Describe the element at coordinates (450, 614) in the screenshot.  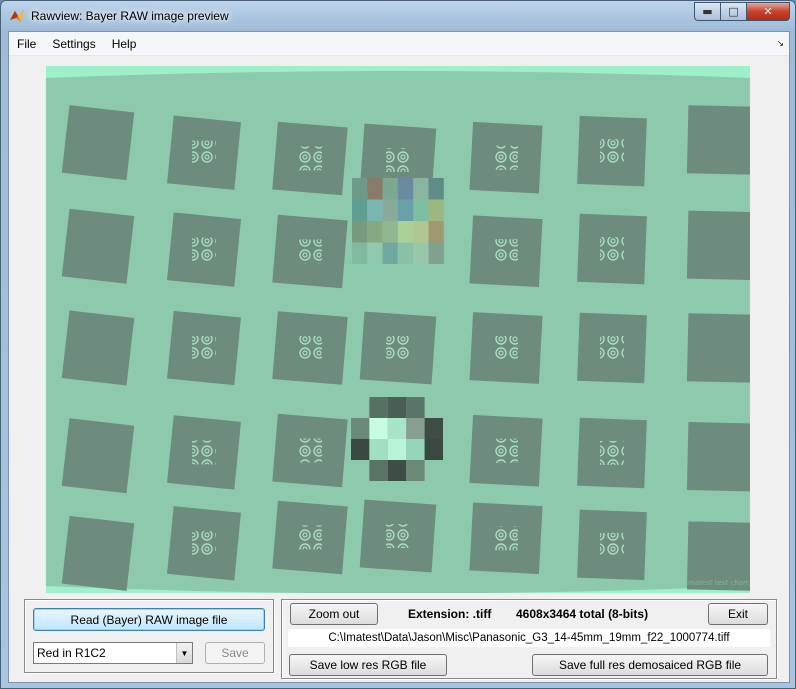
I see `extension-label: Extension: .tiff` at that location.